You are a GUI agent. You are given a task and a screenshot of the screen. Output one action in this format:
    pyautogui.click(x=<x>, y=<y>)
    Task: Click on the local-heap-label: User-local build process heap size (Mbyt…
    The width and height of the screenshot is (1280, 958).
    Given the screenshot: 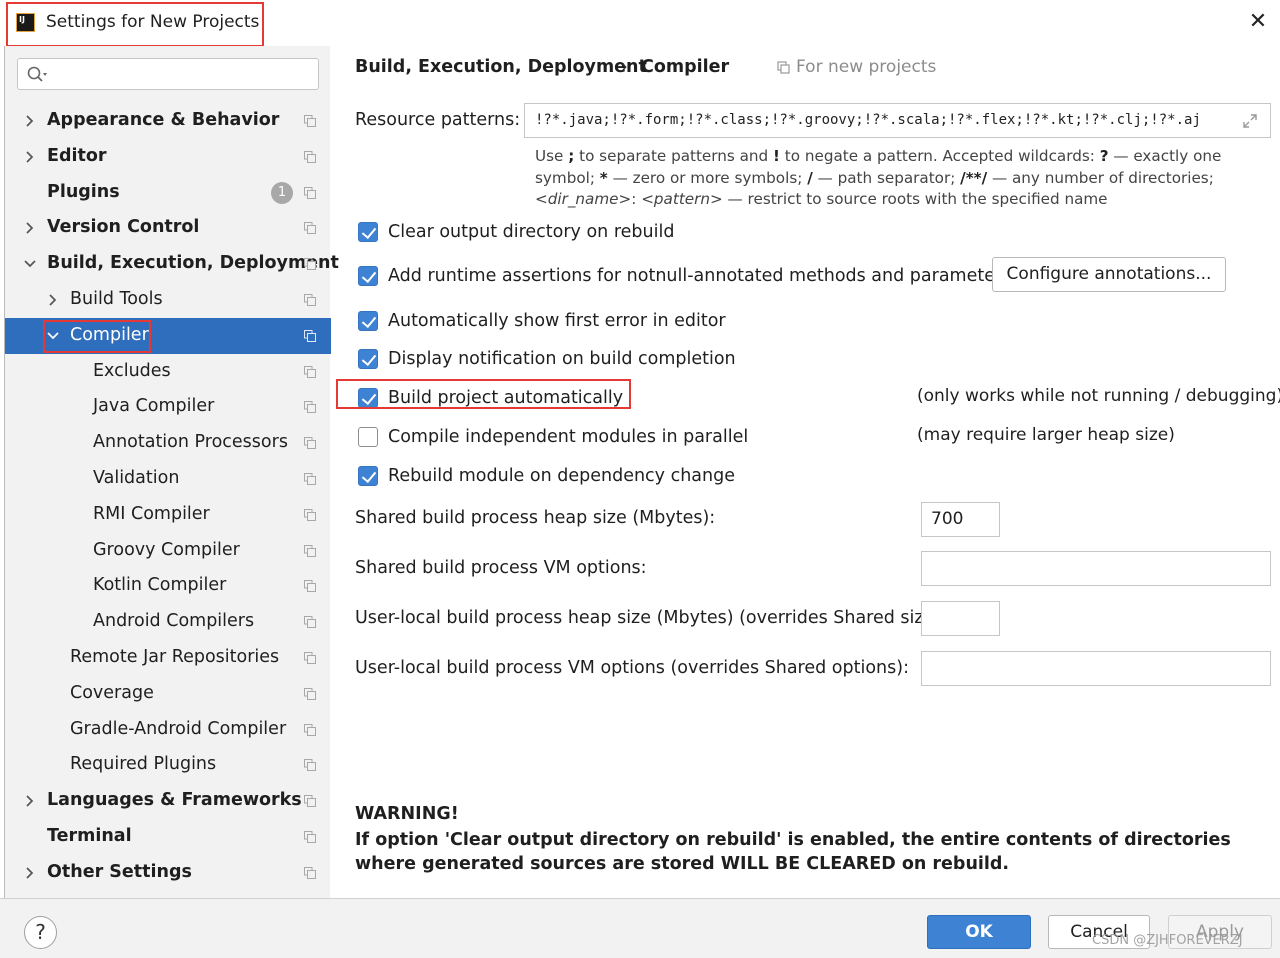 What is the action you would take?
    pyautogui.click(x=651, y=618)
    